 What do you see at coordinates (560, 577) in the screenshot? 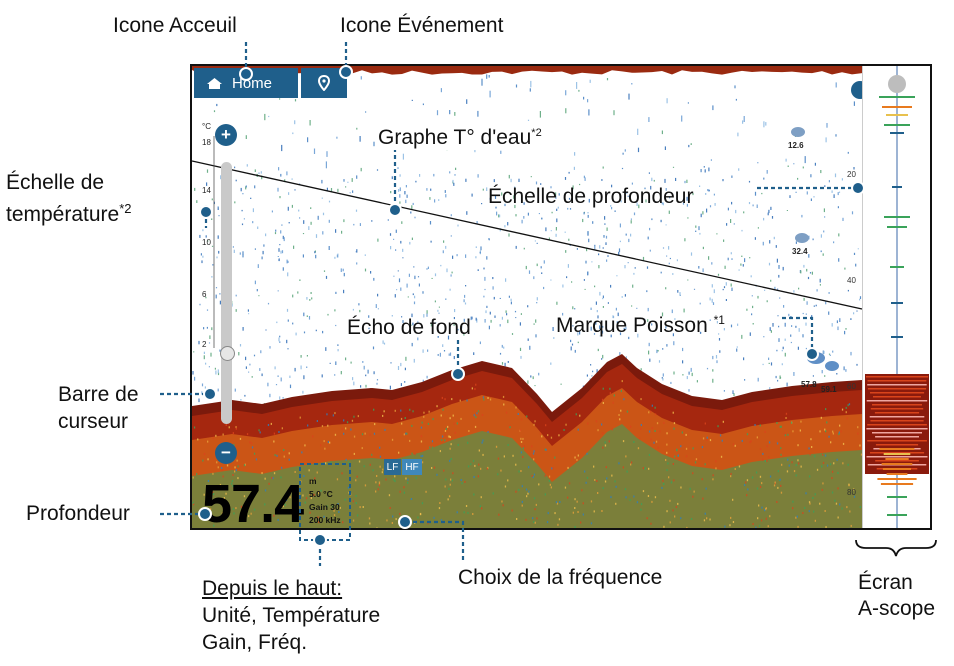
I see `label-frequency-choice: Choix de la fréquence` at bounding box center [560, 577].